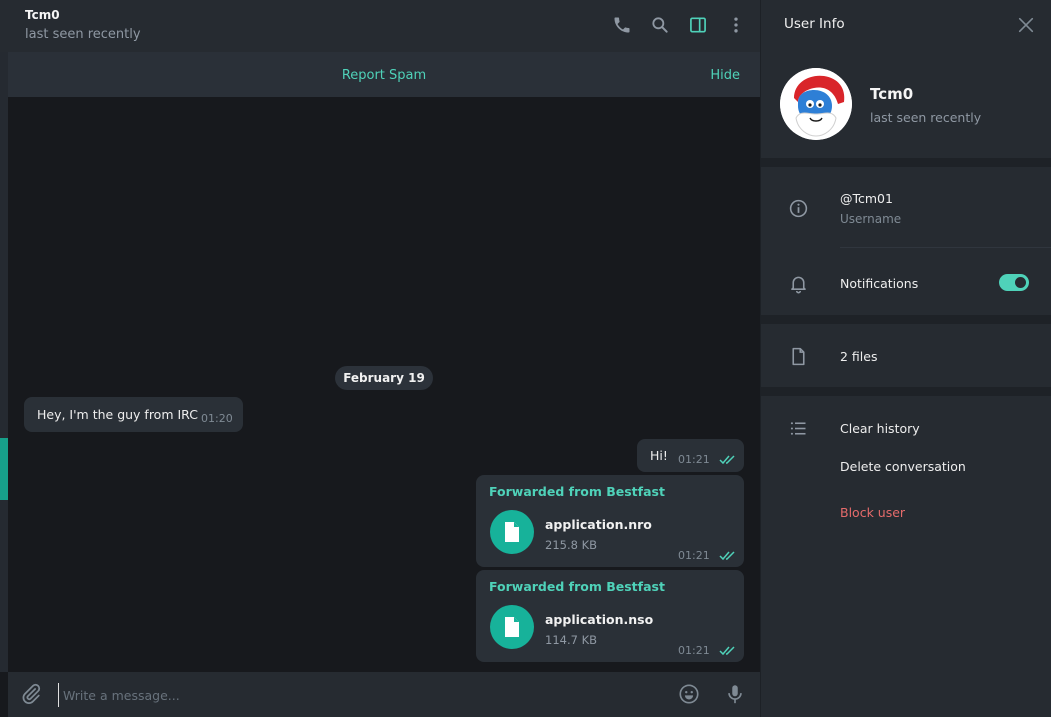  Describe the element at coordinates (42, 15) in the screenshot. I see `chat-title: Tcm0` at that location.